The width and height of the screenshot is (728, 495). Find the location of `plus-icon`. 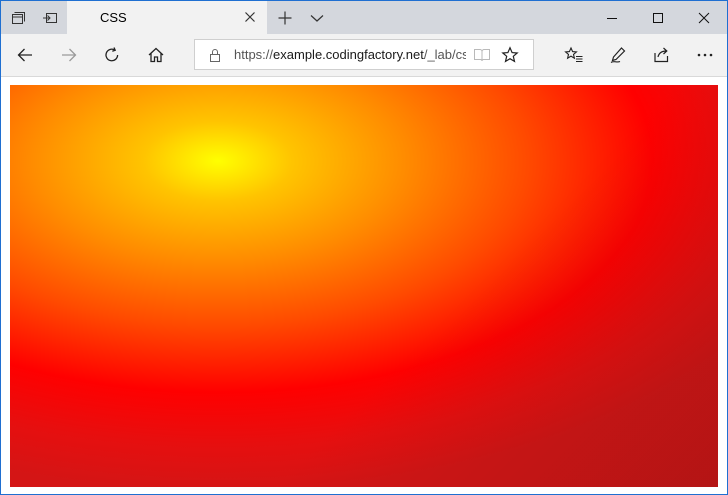

plus-icon is located at coordinates (285, 17).